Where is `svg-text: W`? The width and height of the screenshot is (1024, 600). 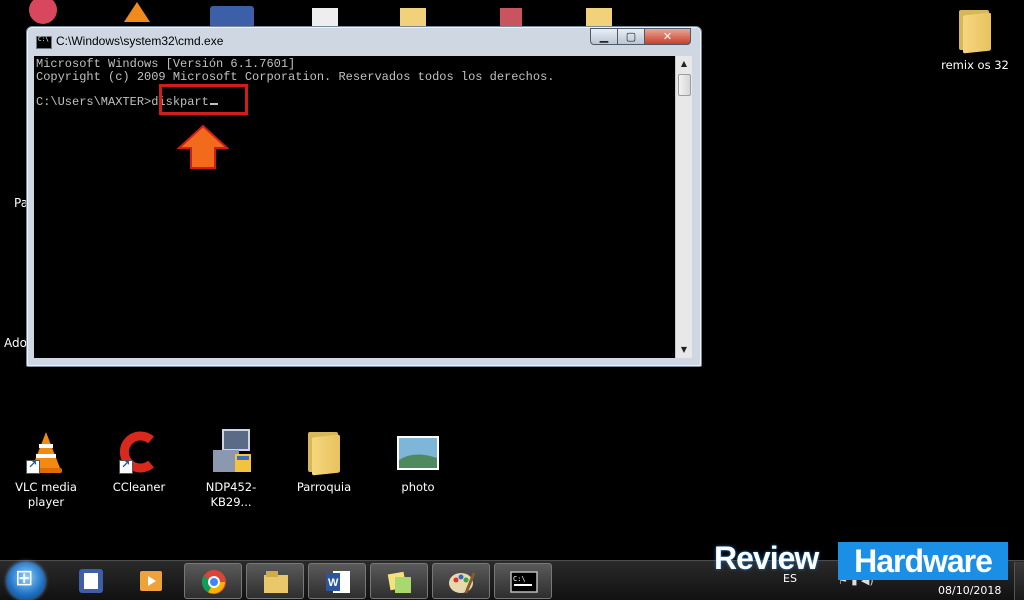
svg-text: W is located at coordinates (333, 583).